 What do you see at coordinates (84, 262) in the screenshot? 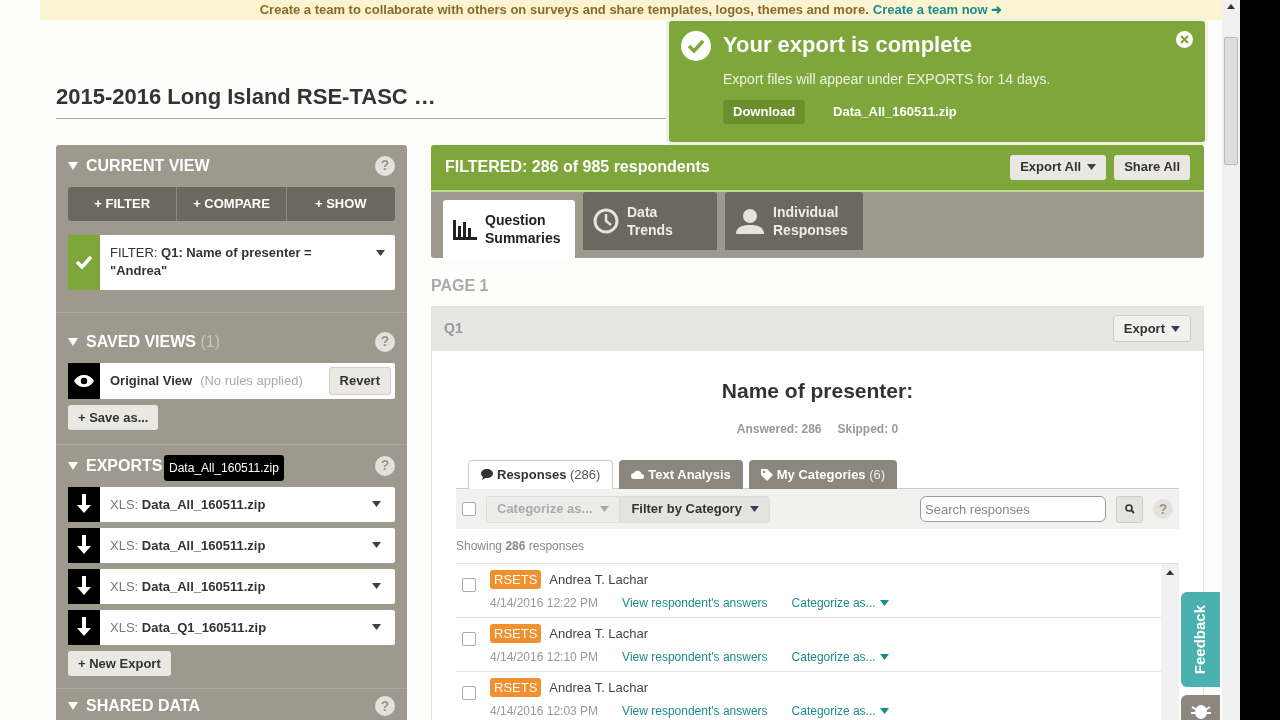
I see `filter-checkbox` at bounding box center [84, 262].